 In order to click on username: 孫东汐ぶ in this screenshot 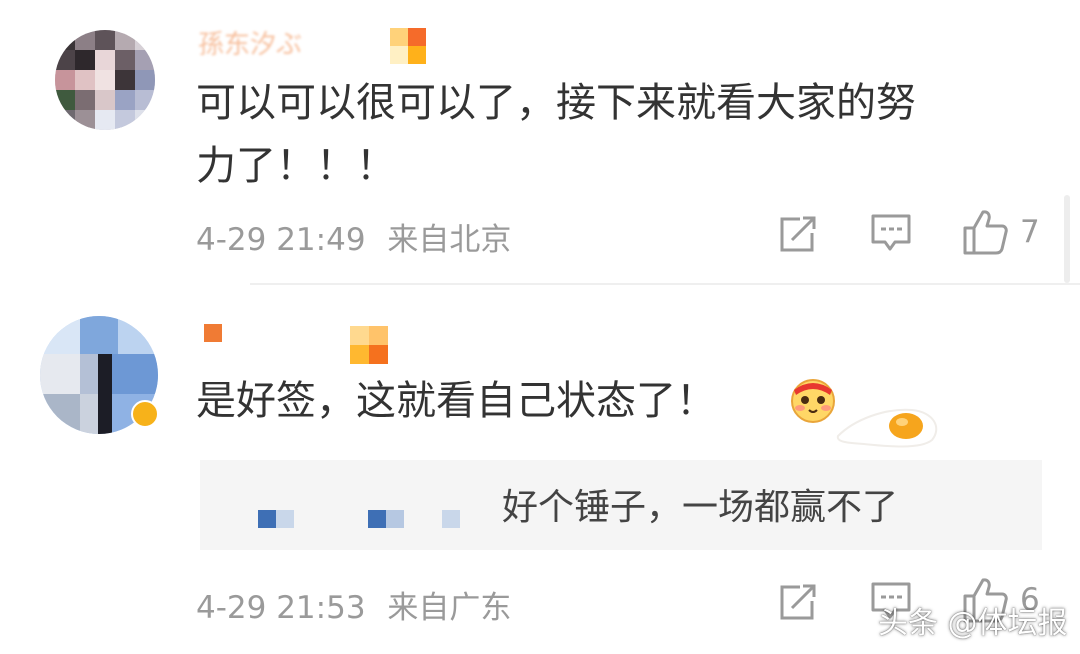, I will do `click(250, 42)`.